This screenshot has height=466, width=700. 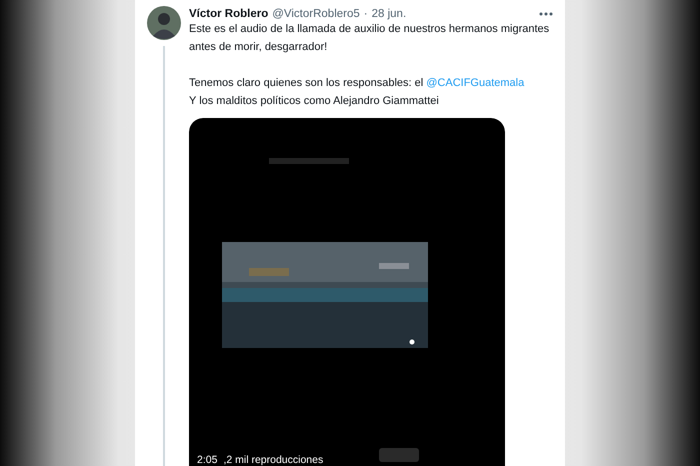 What do you see at coordinates (389, 14) in the screenshot?
I see `tweet-date: 28 jun.` at bounding box center [389, 14].